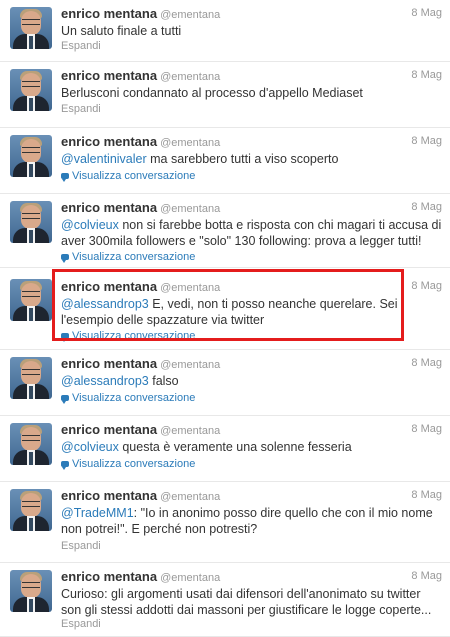  Describe the element at coordinates (235, 447) in the screenshot. I see `tweet-body: questa è veramente una solenne fesseria` at that location.